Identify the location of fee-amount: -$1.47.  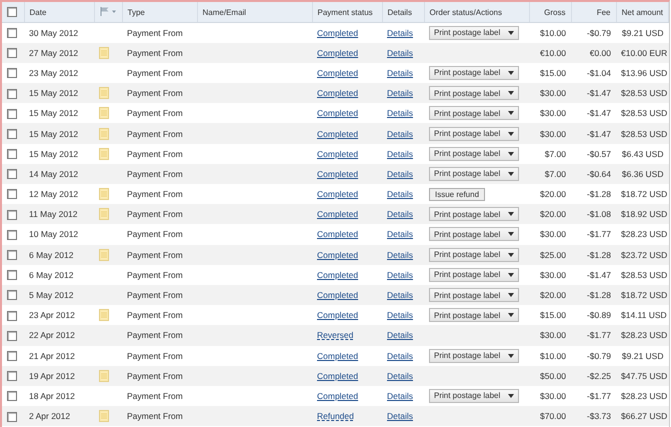
(598, 113).